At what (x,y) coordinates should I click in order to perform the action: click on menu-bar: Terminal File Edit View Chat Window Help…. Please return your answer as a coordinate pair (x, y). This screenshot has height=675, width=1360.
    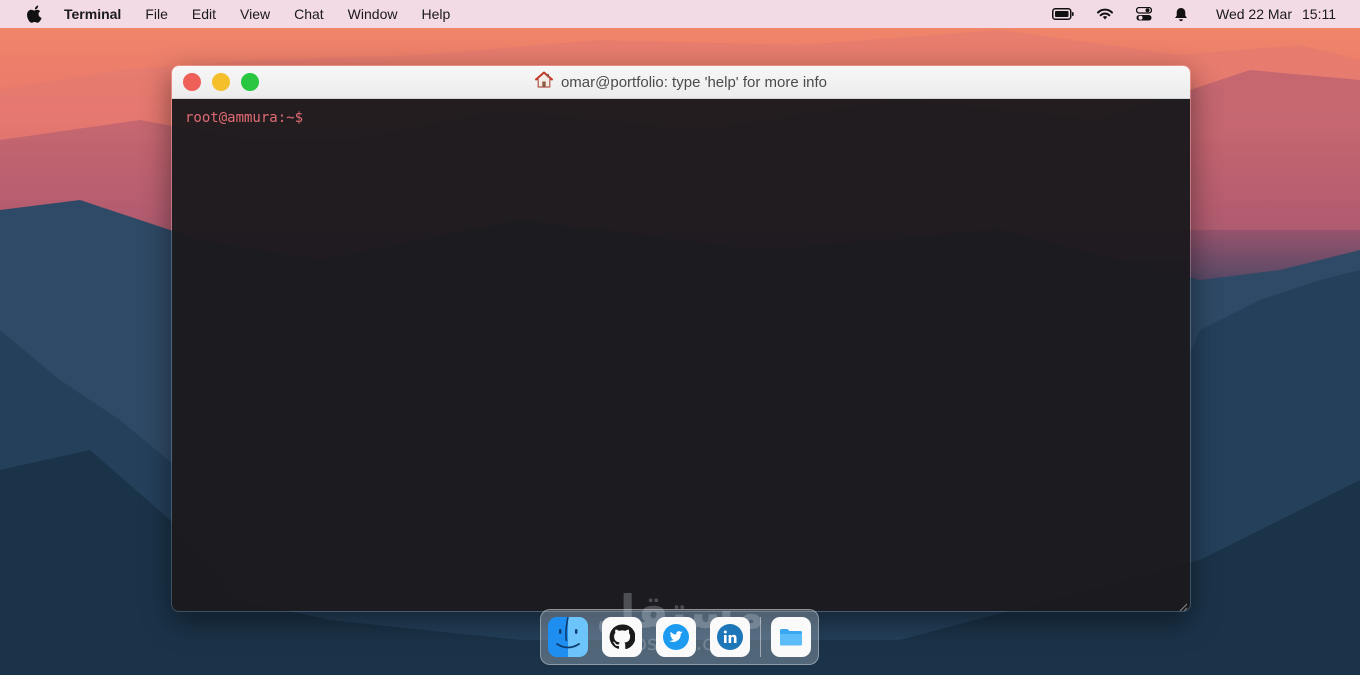
    Looking at the image, I should click on (680, 14).